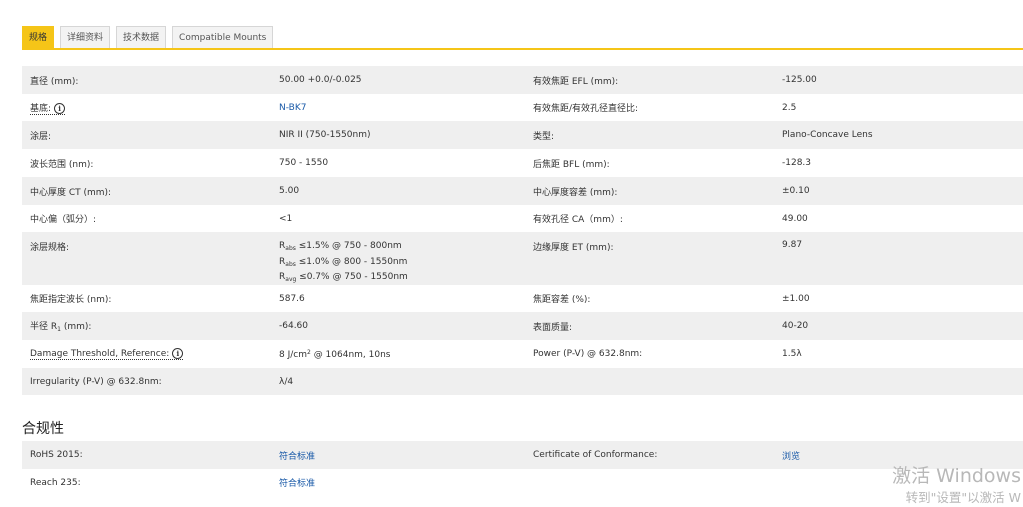 This screenshot has height=507, width=1023. What do you see at coordinates (61, 327) in the screenshot?
I see `spec-label: 半径 R1 (mm):` at bounding box center [61, 327].